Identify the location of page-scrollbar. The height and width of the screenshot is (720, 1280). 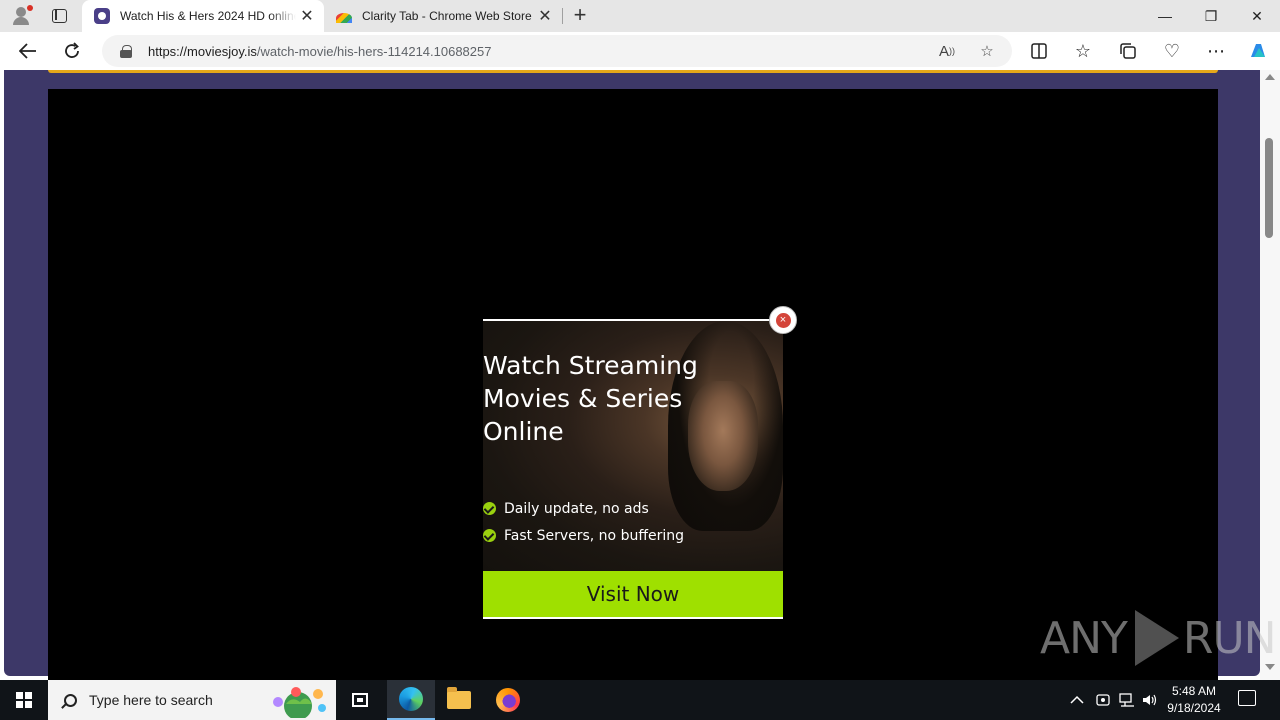
(1270, 375).